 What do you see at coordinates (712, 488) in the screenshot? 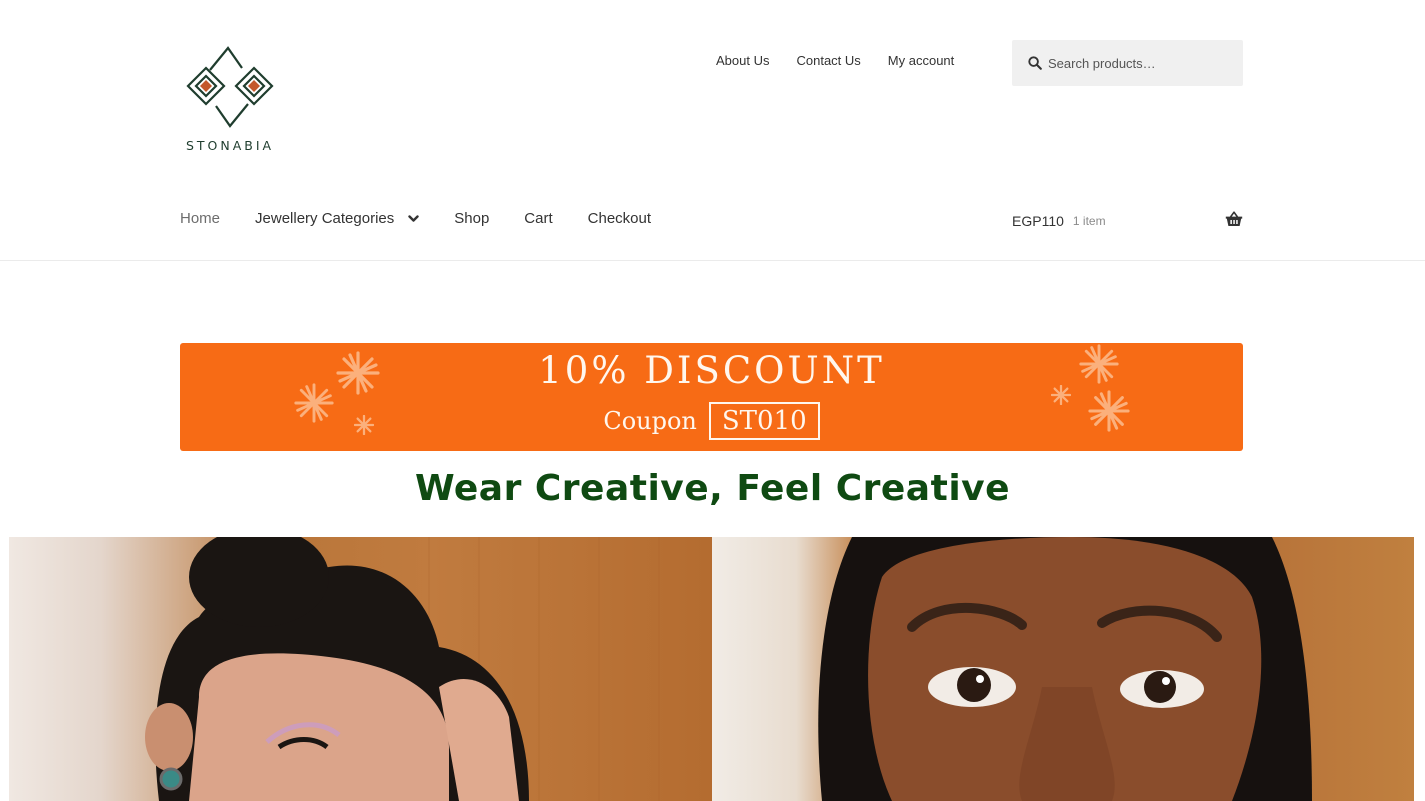
I see `tagline: Wear Creative, Feel Creative` at bounding box center [712, 488].